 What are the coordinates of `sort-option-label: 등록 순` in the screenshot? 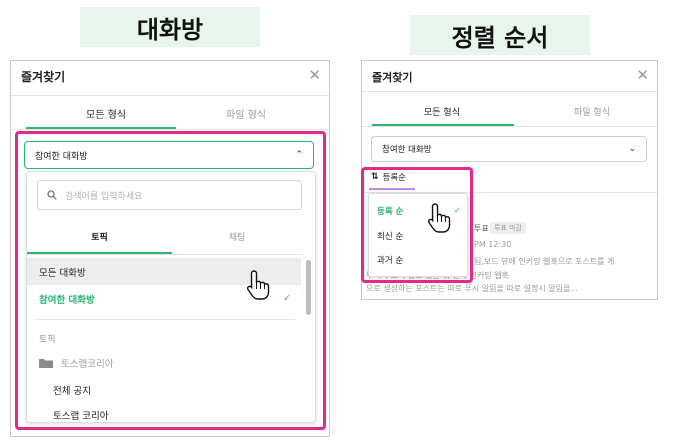 It's located at (390, 212).